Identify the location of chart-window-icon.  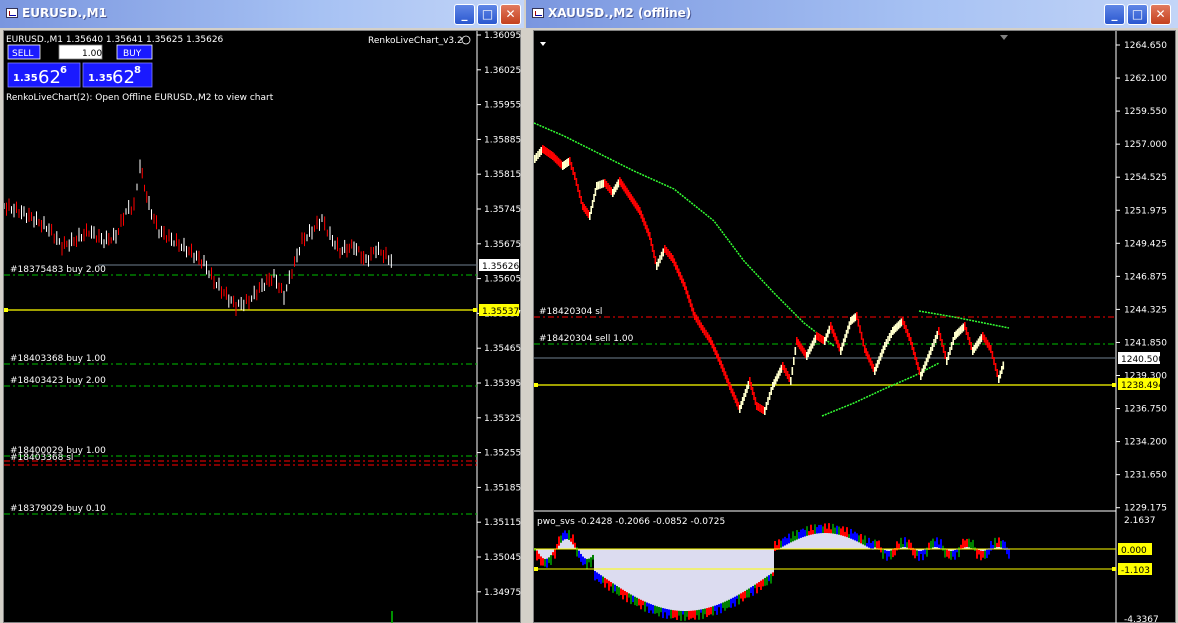
(538, 13).